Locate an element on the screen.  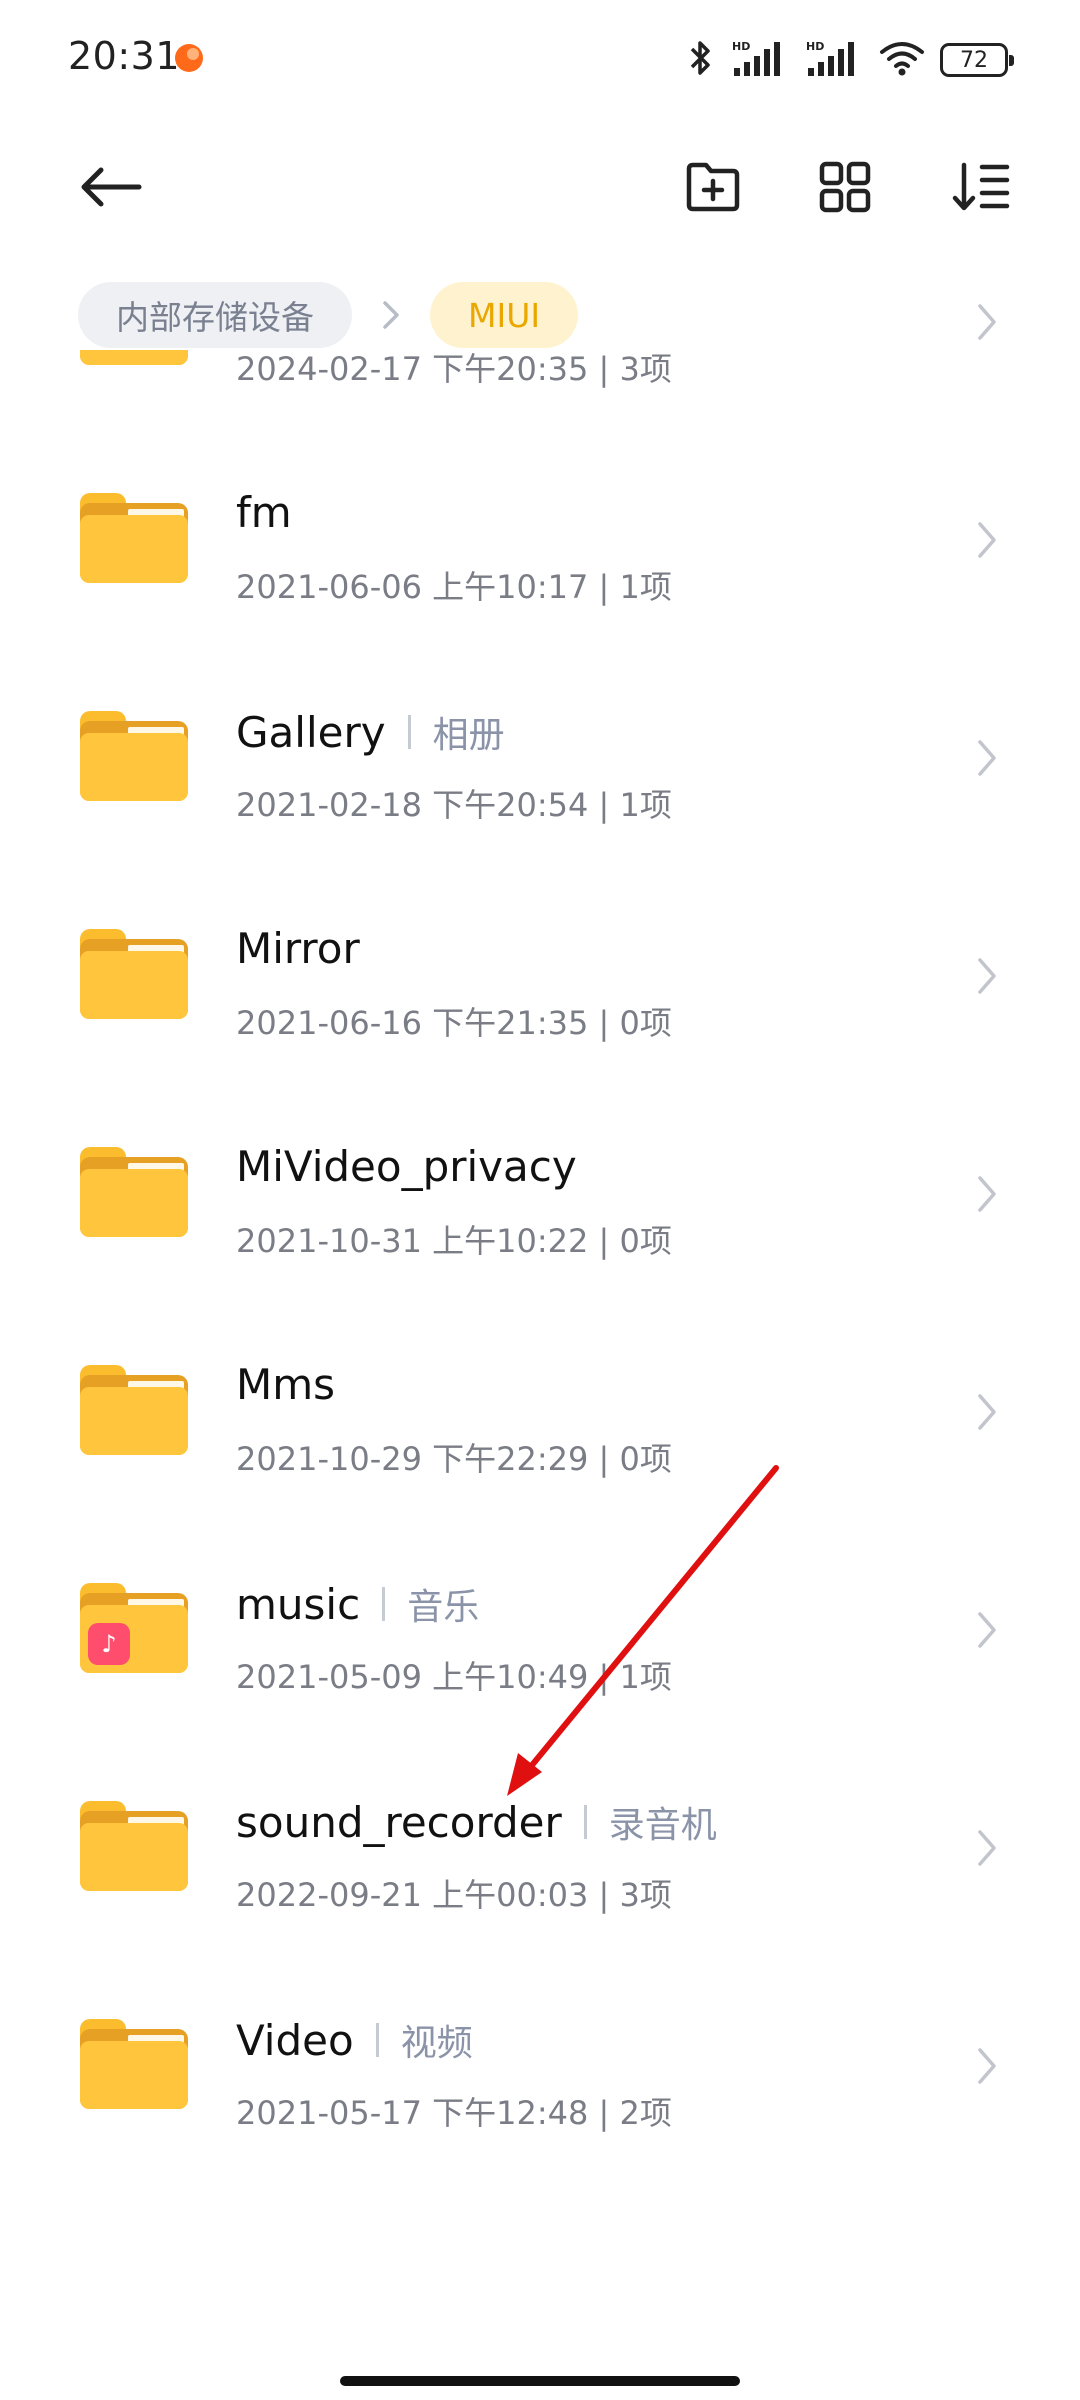
folder-name: Mms is located at coordinates (286, 1384).